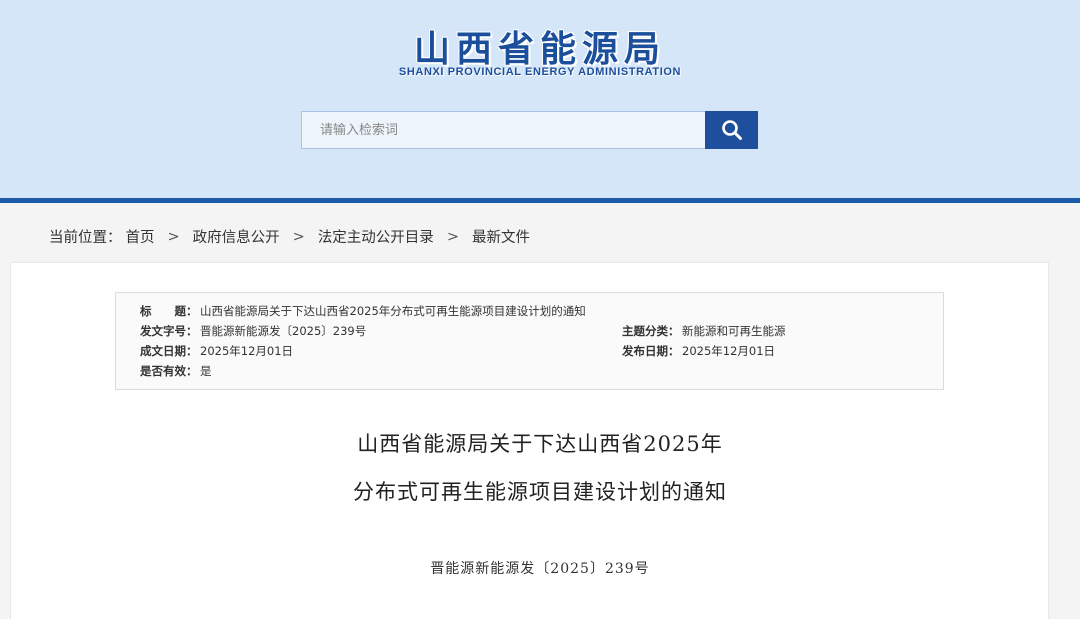  What do you see at coordinates (140, 236) in the screenshot?
I see `breadcrumb-home: 首页` at bounding box center [140, 236].